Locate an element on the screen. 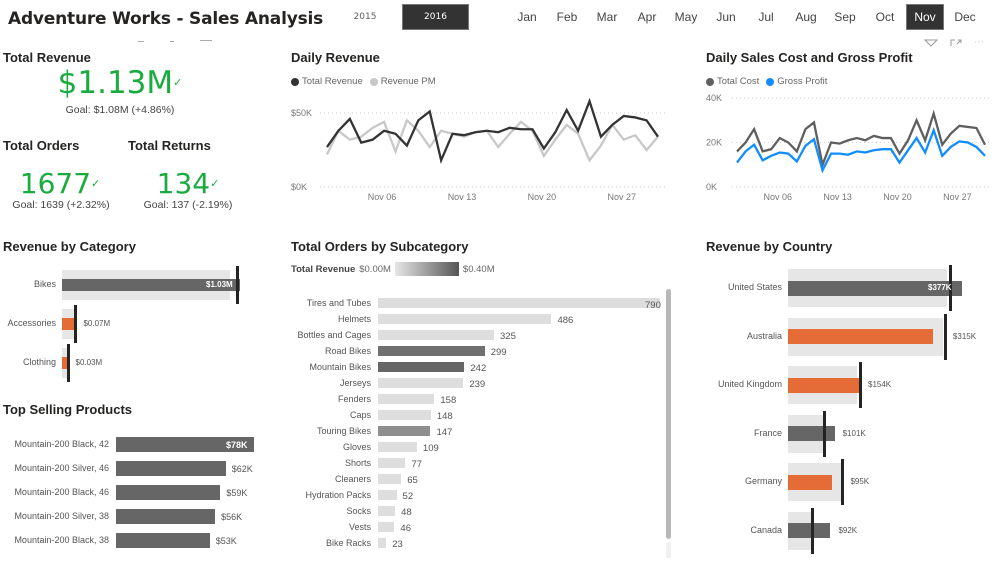 Image resolution: width=1002 pixels, height=580 pixels. focus-mode-icon is located at coordinates (956, 43).